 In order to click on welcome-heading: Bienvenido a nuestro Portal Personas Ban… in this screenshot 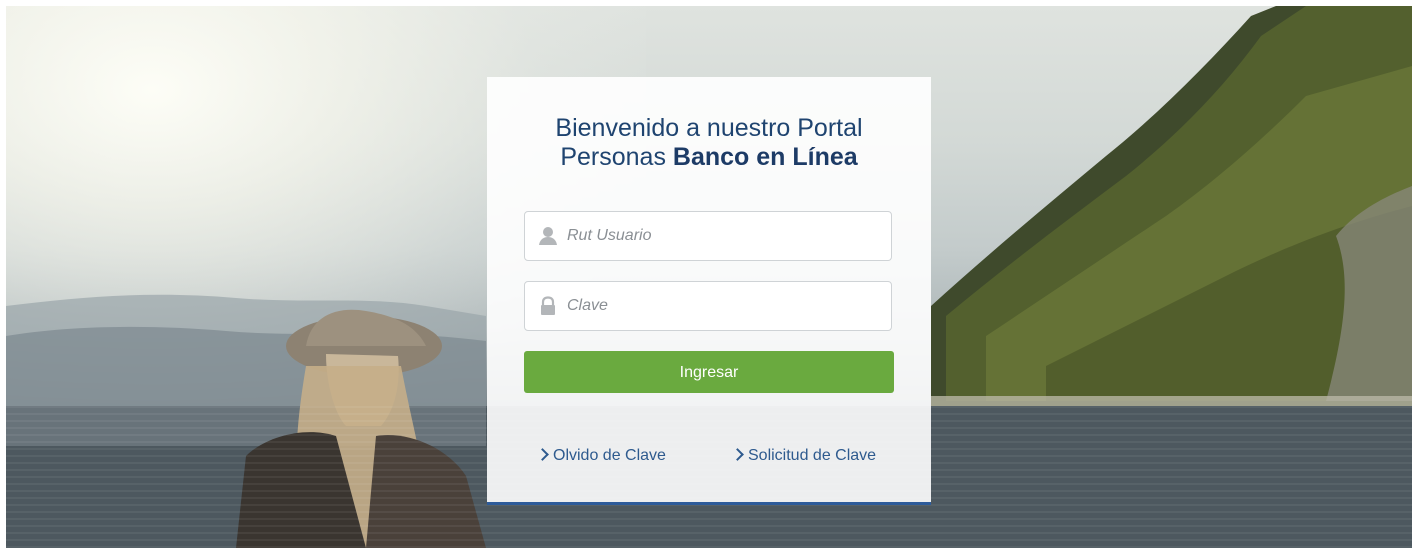, I will do `click(709, 143)`.